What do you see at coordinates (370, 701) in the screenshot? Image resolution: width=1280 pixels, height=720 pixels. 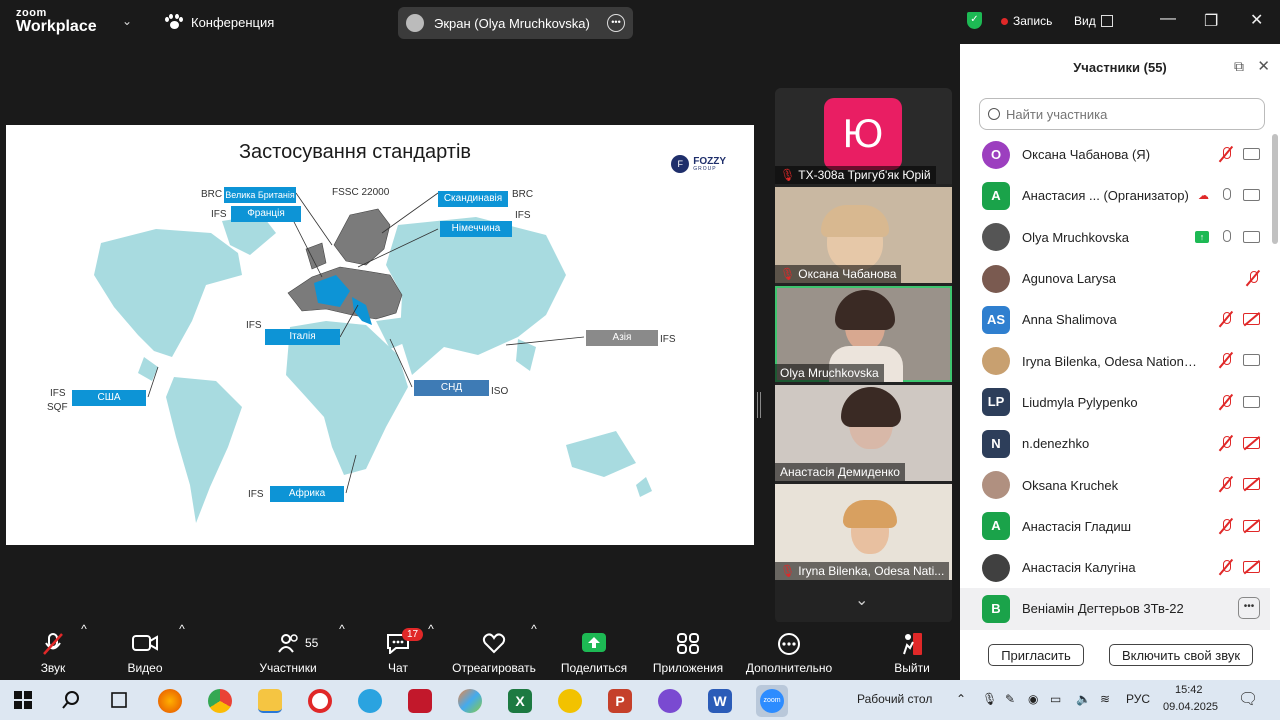 I see `telegram-icon` at bounding box center [370, 701].